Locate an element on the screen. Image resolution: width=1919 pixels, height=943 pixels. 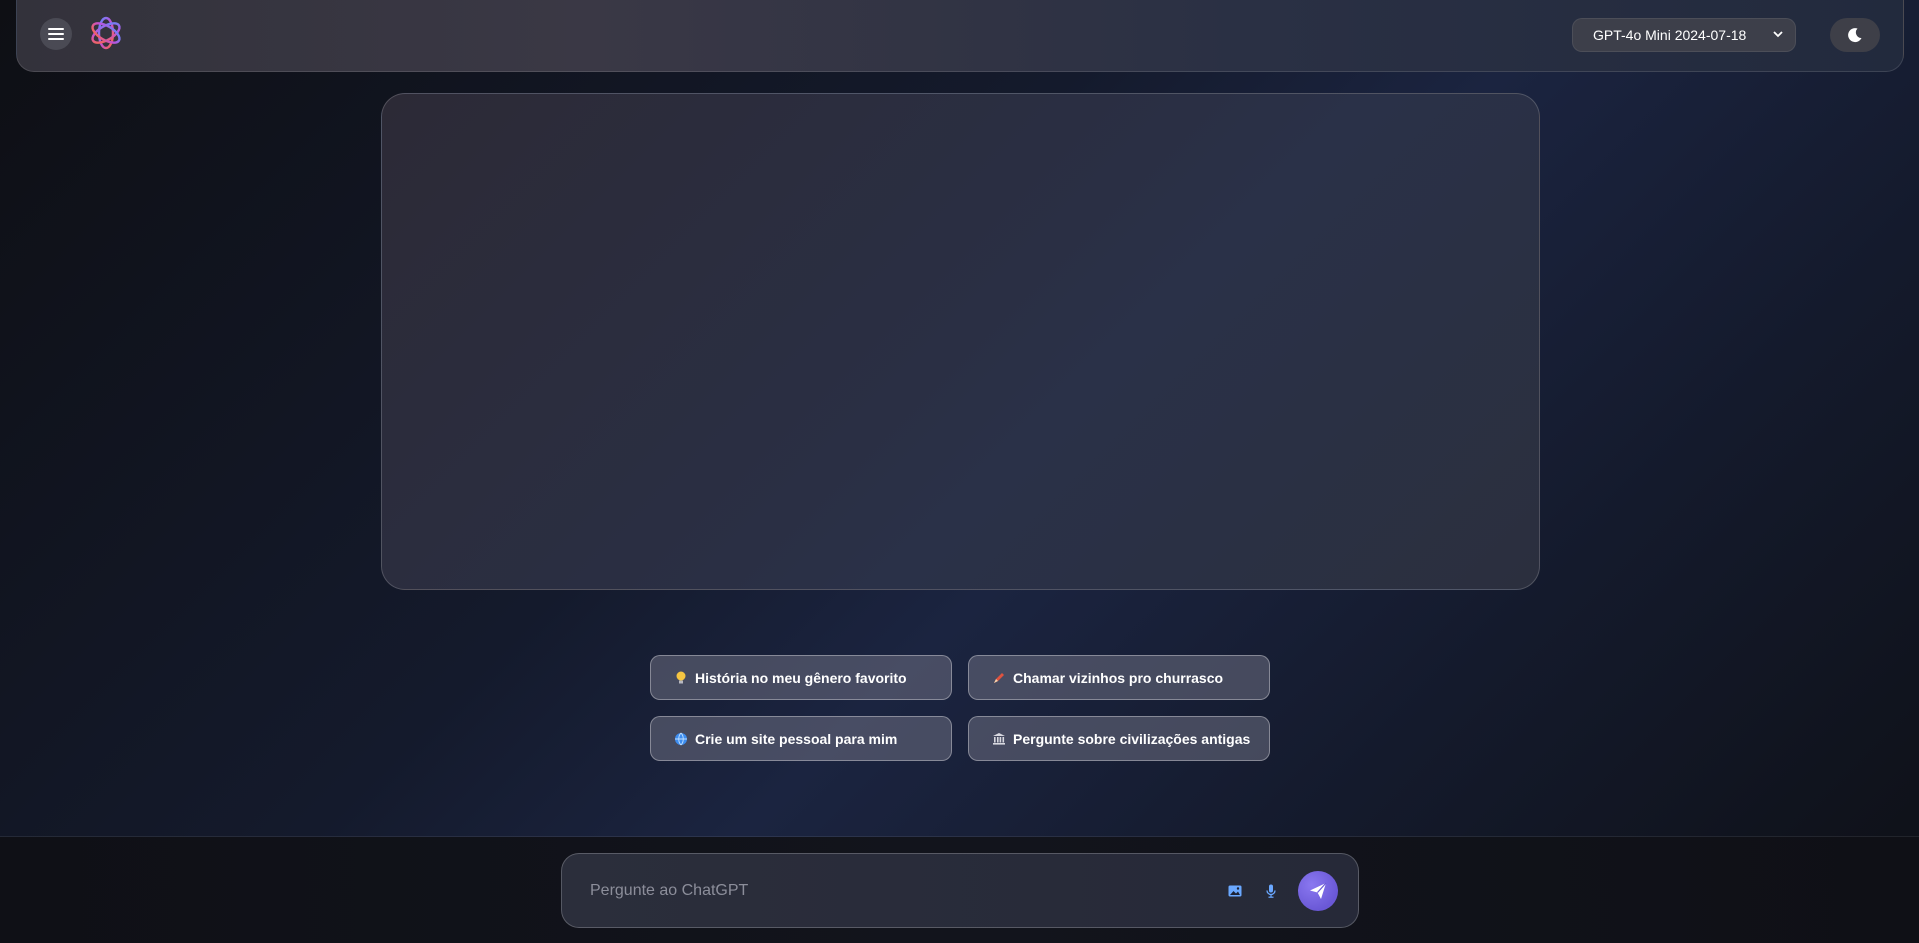
top-bar: GPT-4o Mini 2024-07-18 is located at coordinates (960, 36).